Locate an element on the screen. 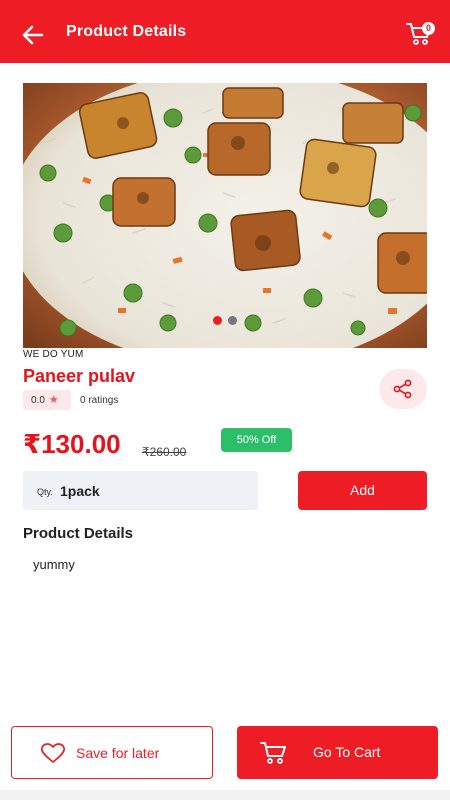  discount-badge: 50% Off is located at coordinates (256, 440).